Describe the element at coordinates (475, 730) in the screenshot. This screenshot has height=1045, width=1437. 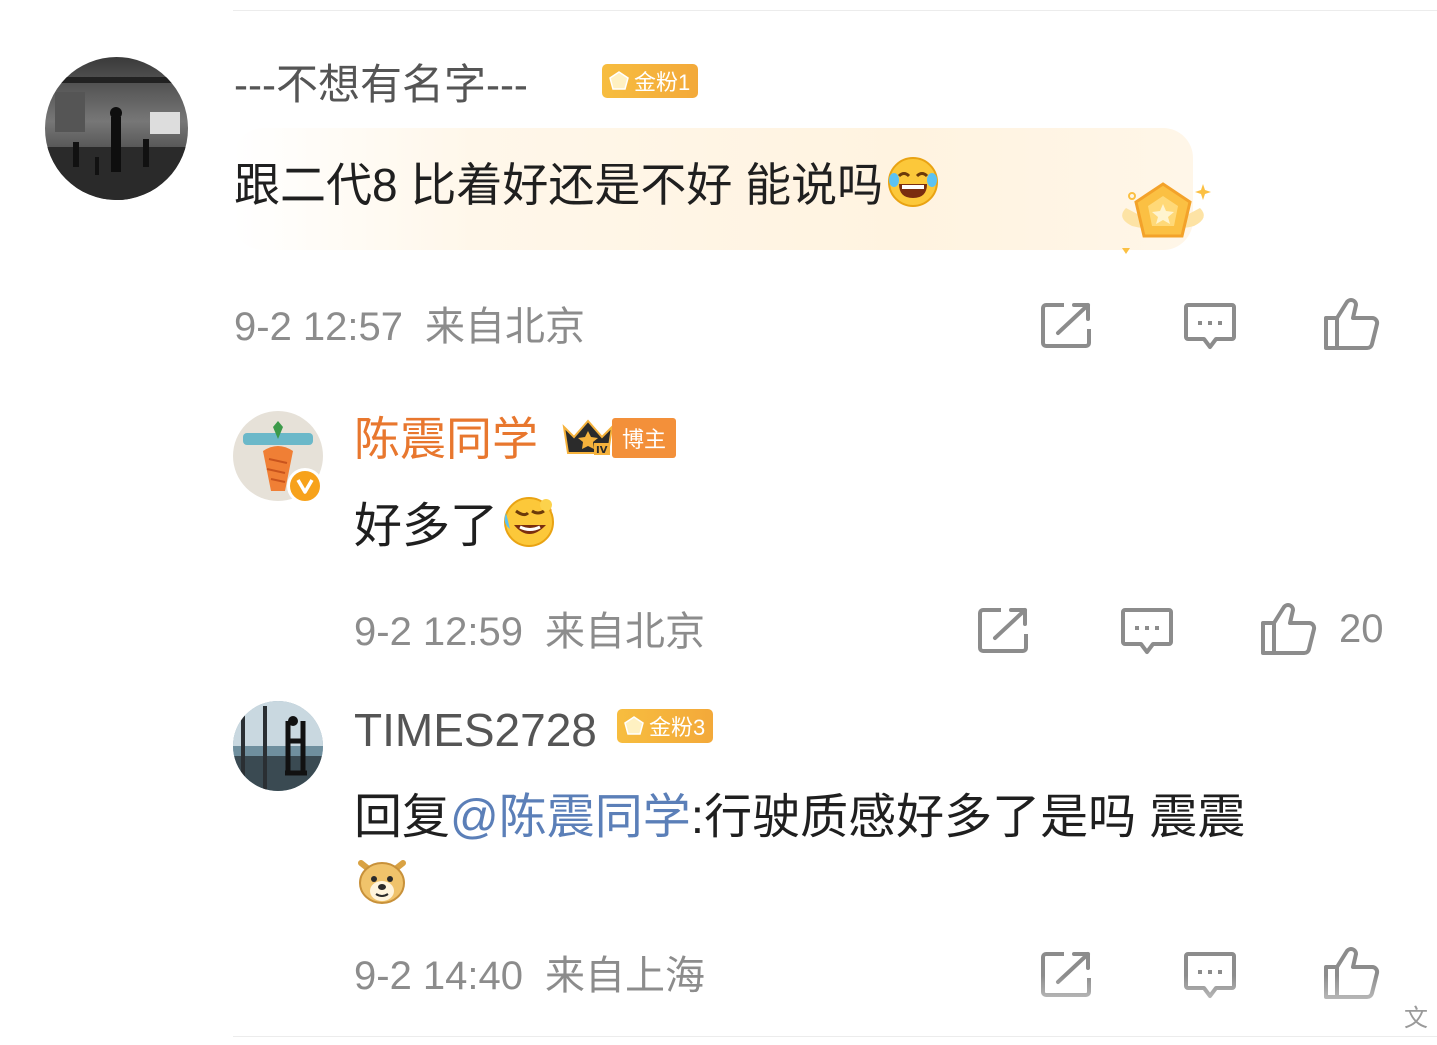
I see `username: TIMES2728` at that location.